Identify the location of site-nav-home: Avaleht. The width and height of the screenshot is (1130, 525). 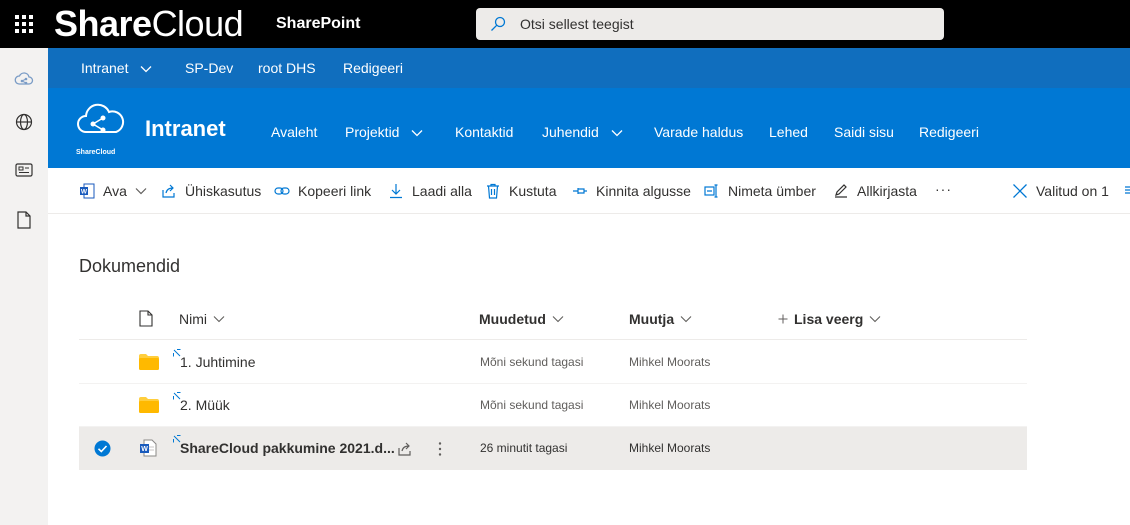
(294, 132).